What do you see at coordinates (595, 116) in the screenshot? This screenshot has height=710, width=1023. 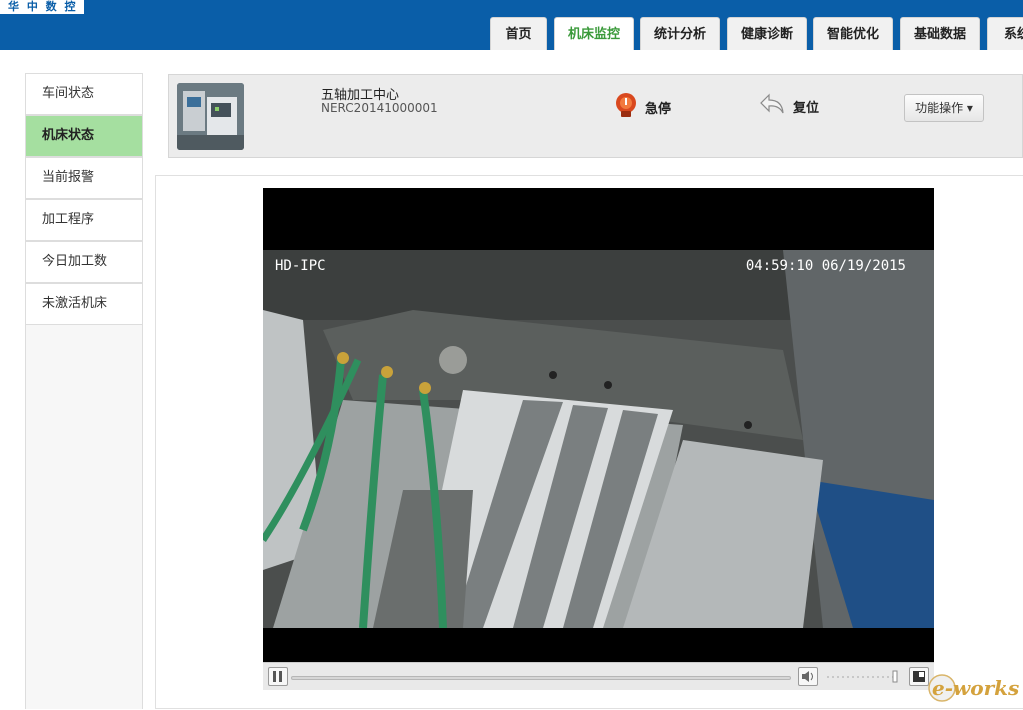 I see `machine-info-bar: 五轴加工中心 NERC20141000001 急停 复位 功能操作 ▾` at bounding box center [595, 116].